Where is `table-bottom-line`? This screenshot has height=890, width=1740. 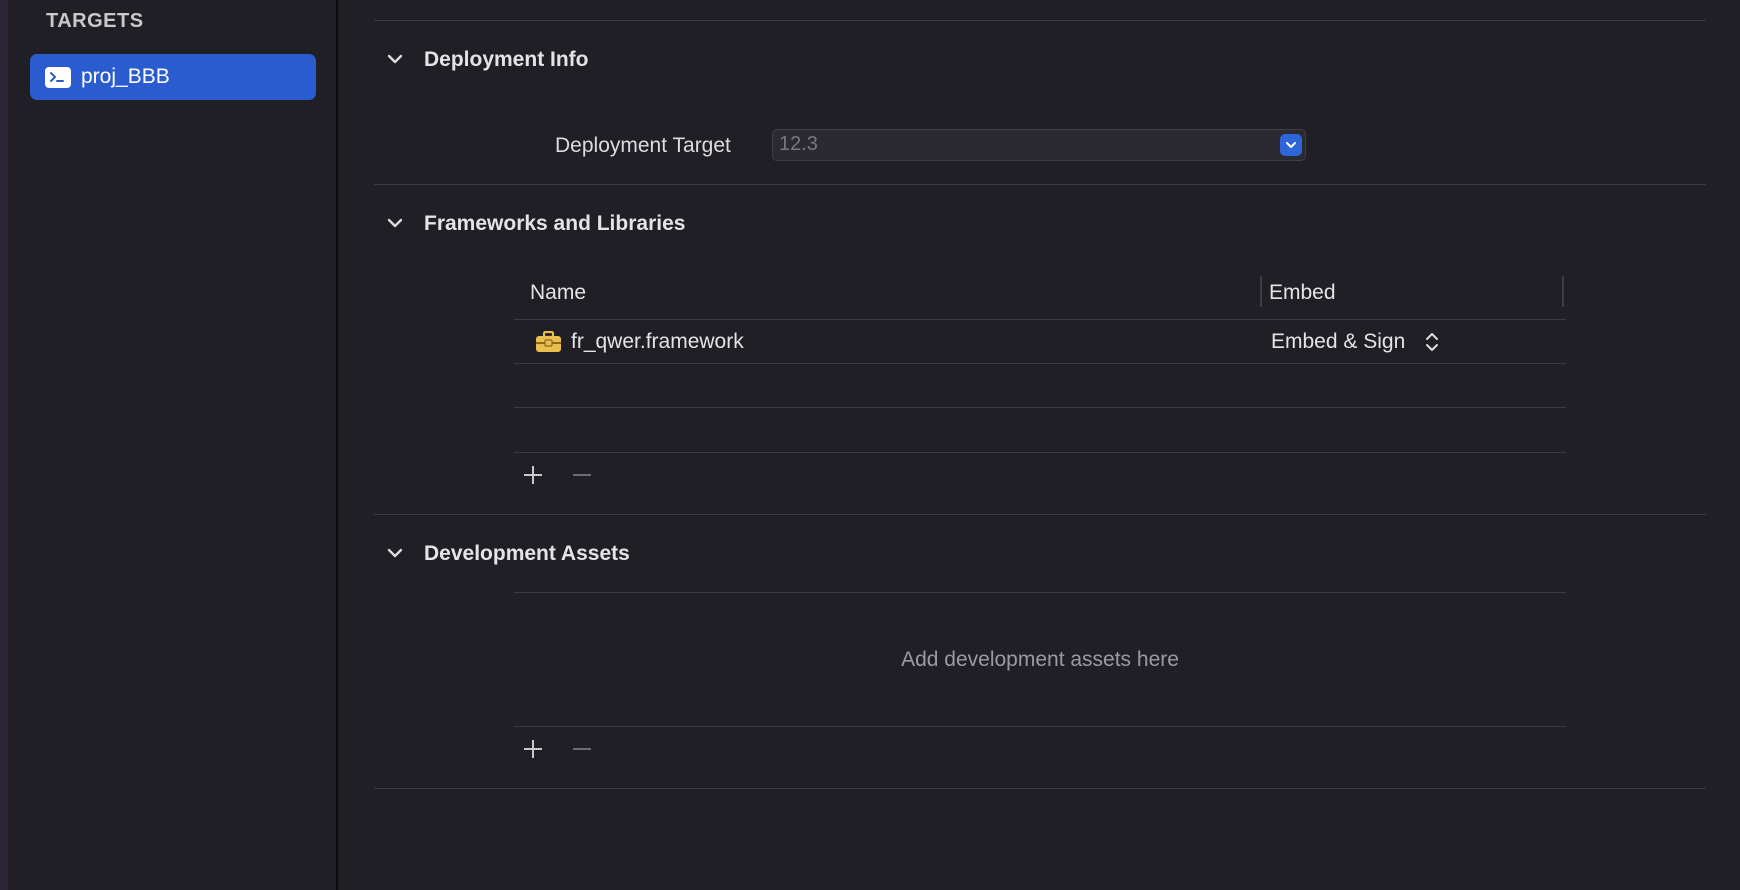
table-bottom-line is located at coordinates (1040, 452).